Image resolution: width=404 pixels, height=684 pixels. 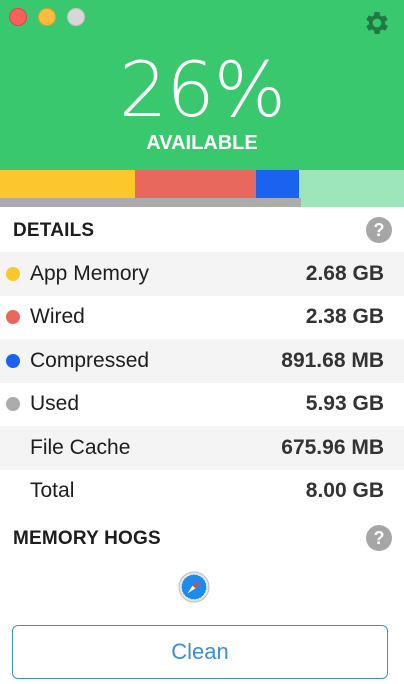 What do you see at coordinates (344, 317) in the screenshot?
I see `detail-value: 2.38 GB` at bounding box center [344, 317].